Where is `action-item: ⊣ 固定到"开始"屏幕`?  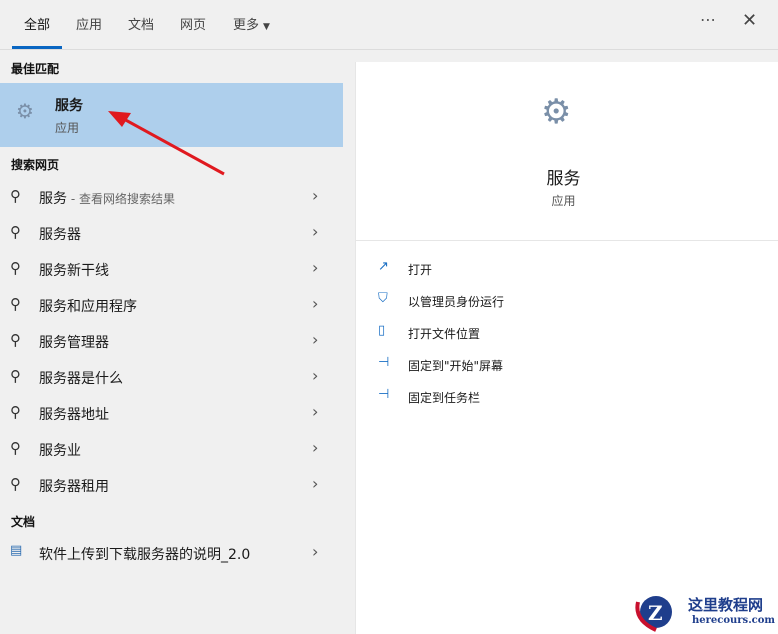
action-item: ⊣ 固定到"开始"屏幕 is located at coordinates (528, 367).